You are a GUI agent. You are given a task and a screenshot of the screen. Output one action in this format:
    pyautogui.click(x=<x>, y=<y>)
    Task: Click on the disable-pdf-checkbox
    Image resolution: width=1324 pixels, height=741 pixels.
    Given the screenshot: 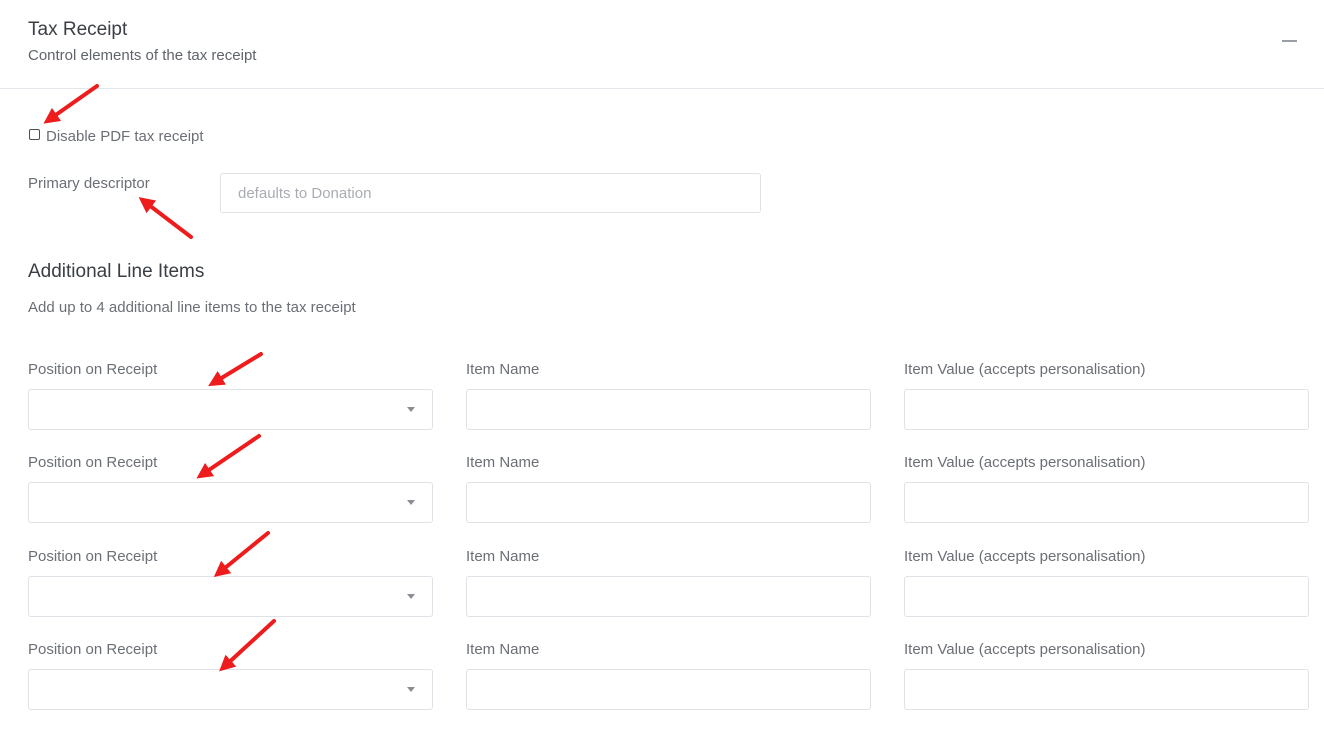 What is the action you would take?
    pyautogui.click(x=34, y=134)
    